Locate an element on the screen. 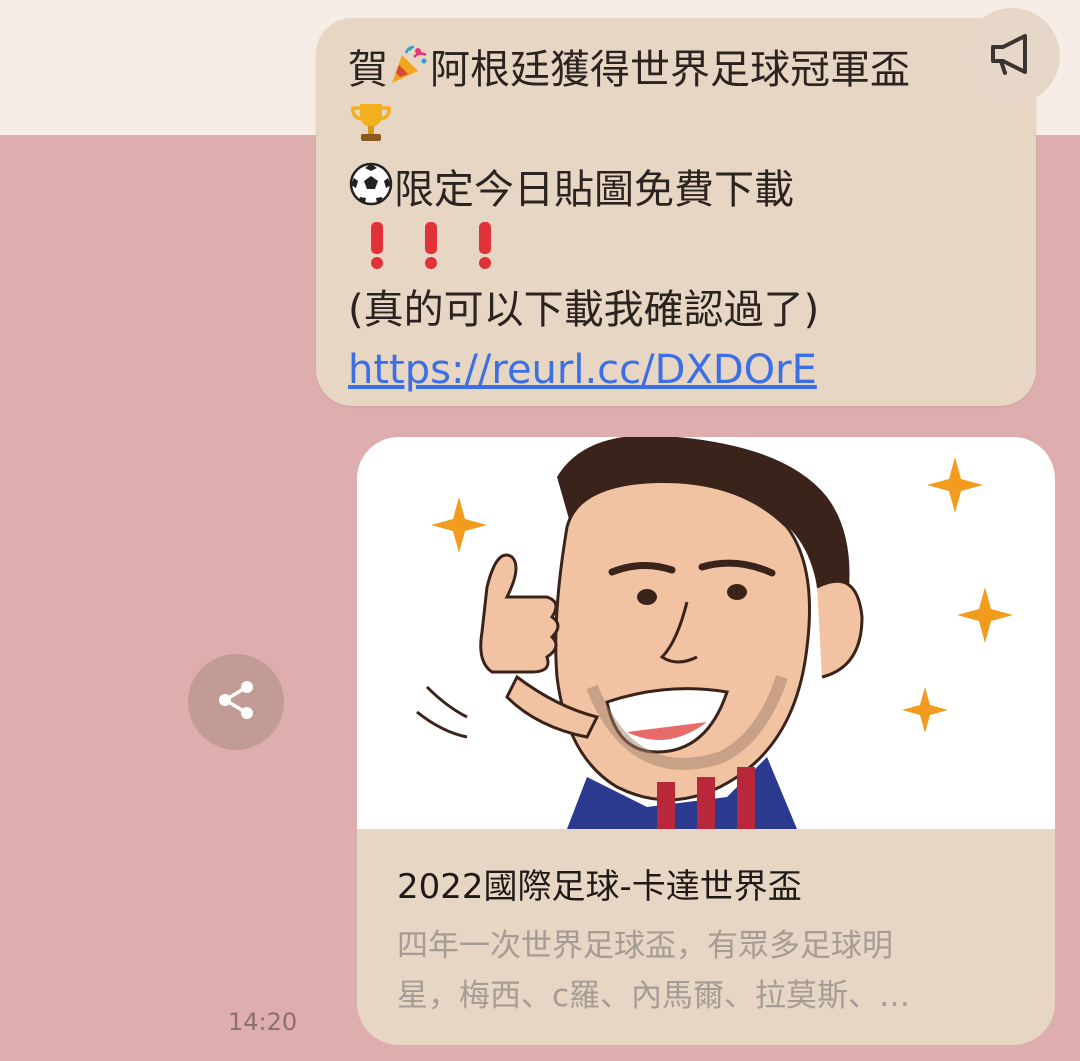 This screenshot has width=1080, height=1061. announce-button is located at coordinates (1012, 56).